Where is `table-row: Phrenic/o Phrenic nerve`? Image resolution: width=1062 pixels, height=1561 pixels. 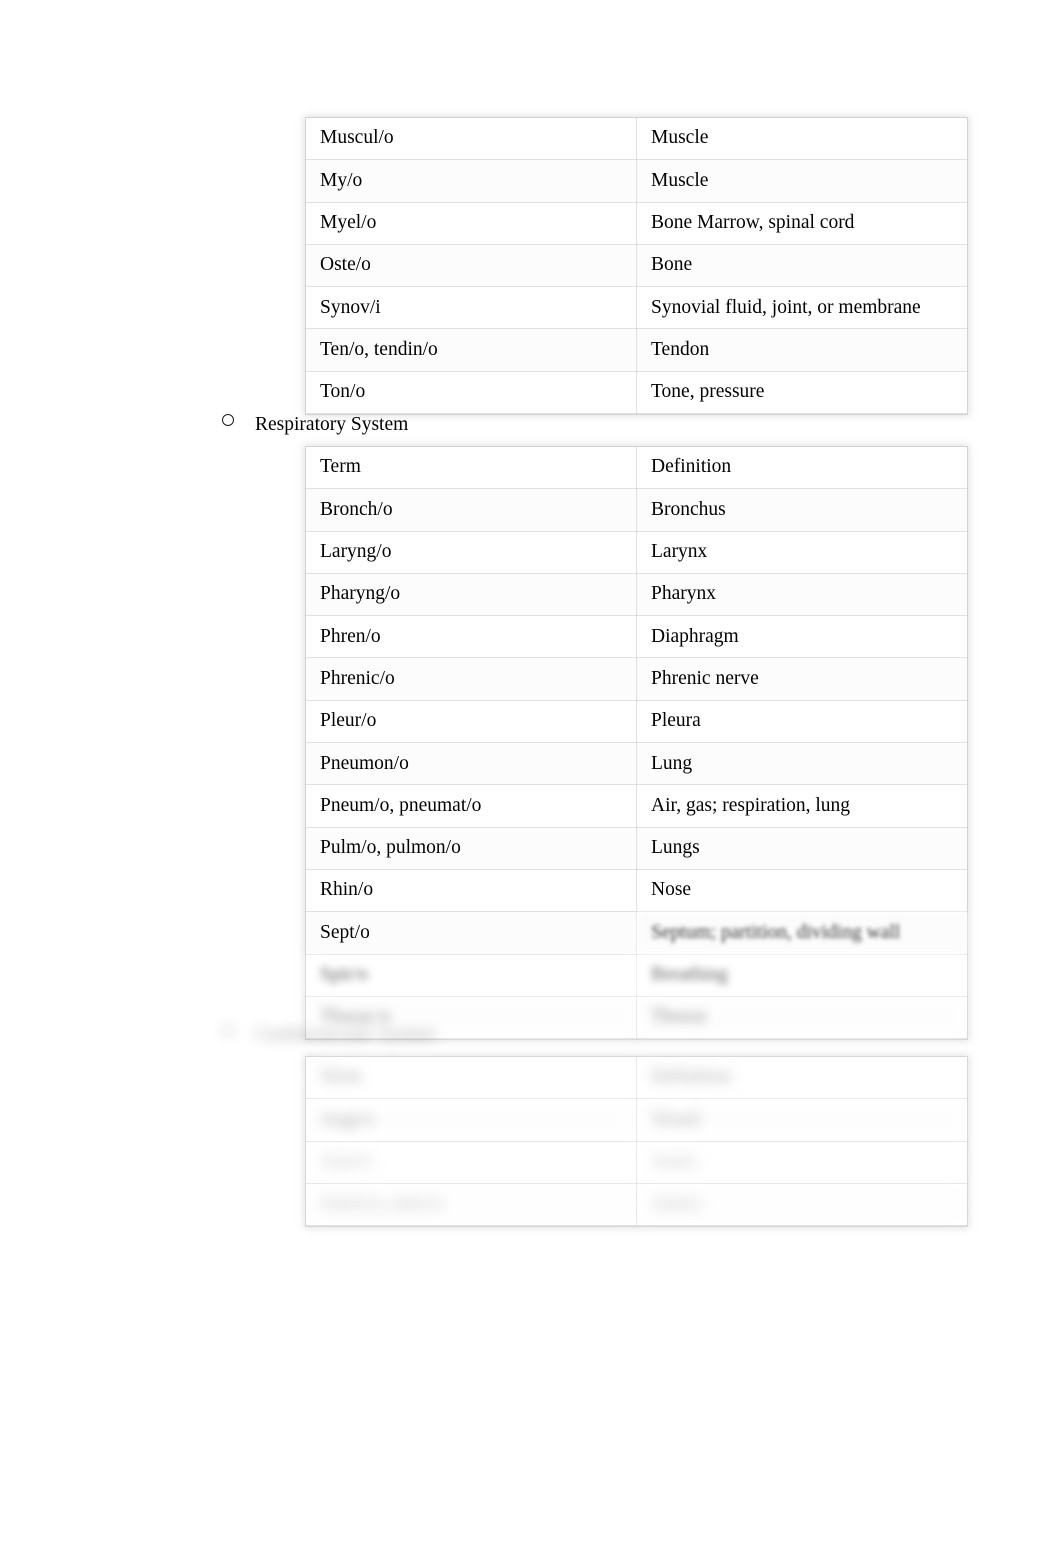
table-row: Phrenic/o Phrenic nerve is located at coordinates (636, 679).